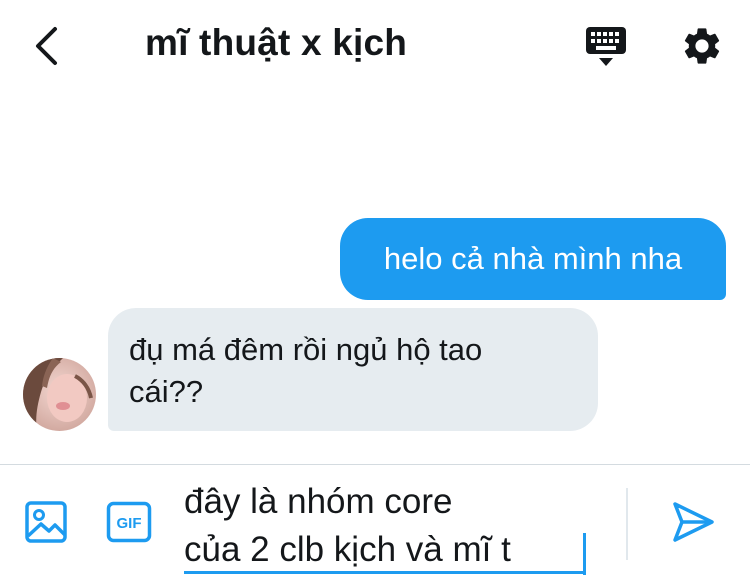 The height and width of the screenshot is (579, 750). What do you see at coordinates (389, 527) in the screenshot?
I see `message-input: đây là nhóm core của 2 clb kịch và mĩ t` at bounding box center [389, 527].